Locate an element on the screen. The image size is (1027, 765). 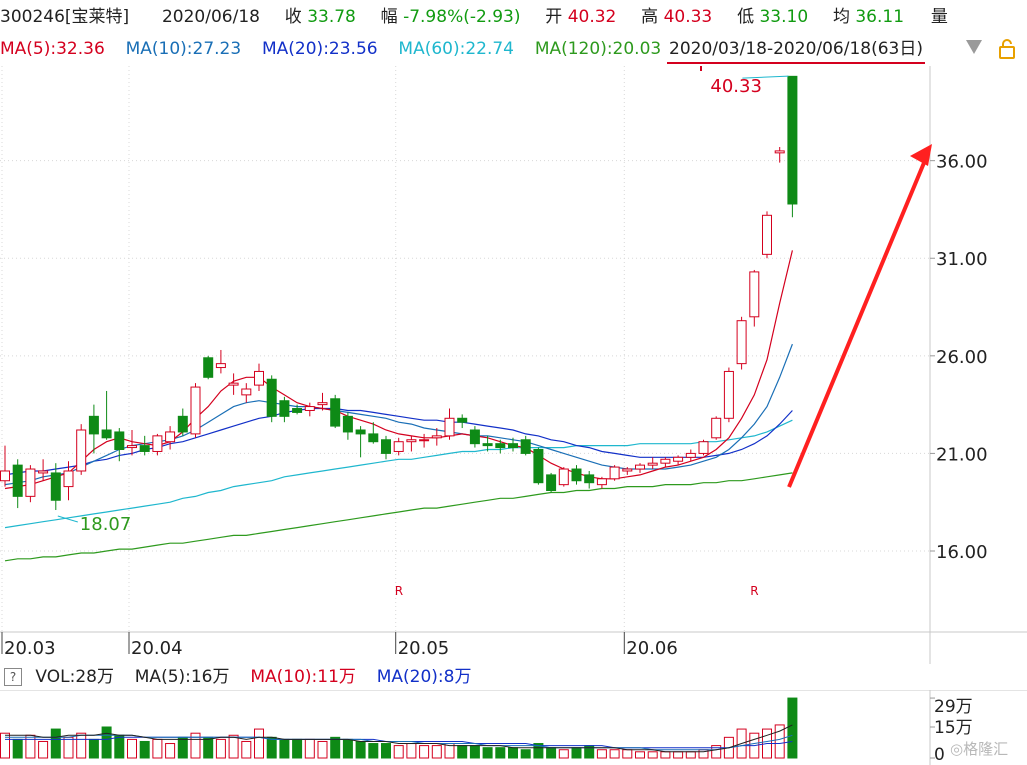
date-axis: 20.03 20.04 20.05 20.06 is located at coordinates (339, 645).